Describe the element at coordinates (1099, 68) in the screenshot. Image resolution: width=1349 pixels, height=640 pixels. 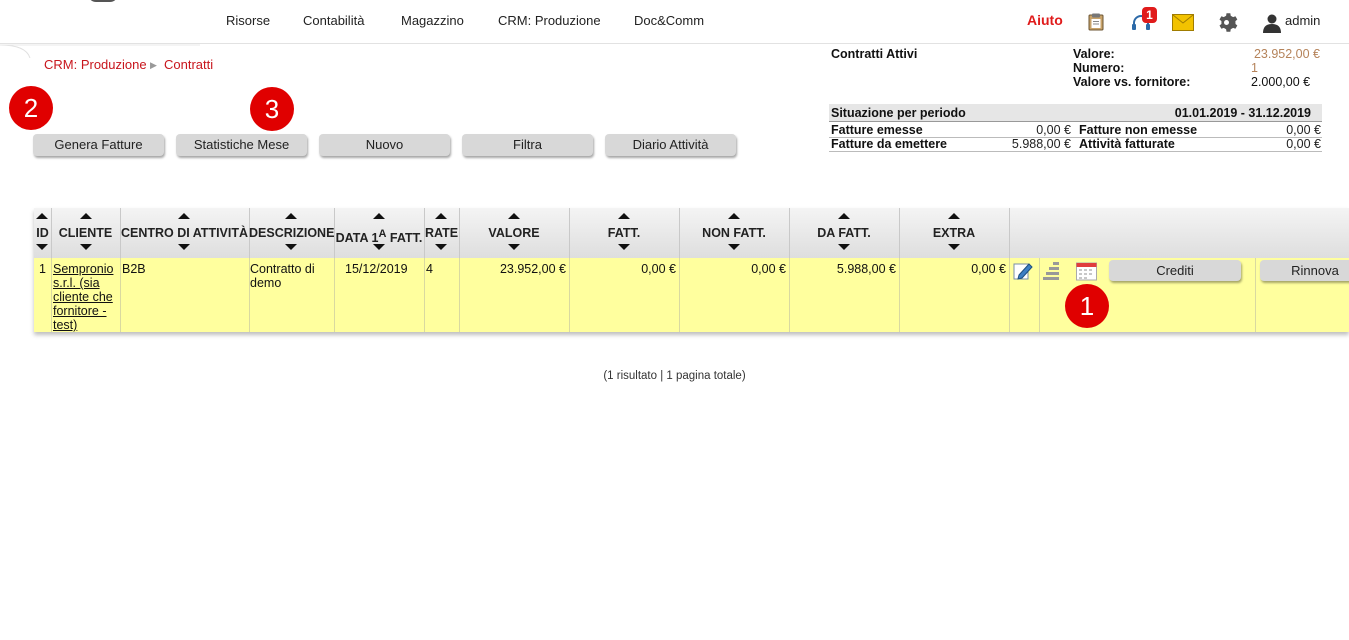
I see `numero-label: Numero:` at that location.